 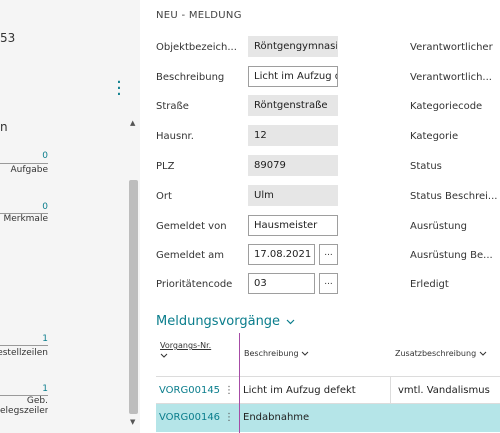 I want to click on subpage-title-meldungsvorgaenge: Meldungsvorgänge, so click(x=225, y=321).